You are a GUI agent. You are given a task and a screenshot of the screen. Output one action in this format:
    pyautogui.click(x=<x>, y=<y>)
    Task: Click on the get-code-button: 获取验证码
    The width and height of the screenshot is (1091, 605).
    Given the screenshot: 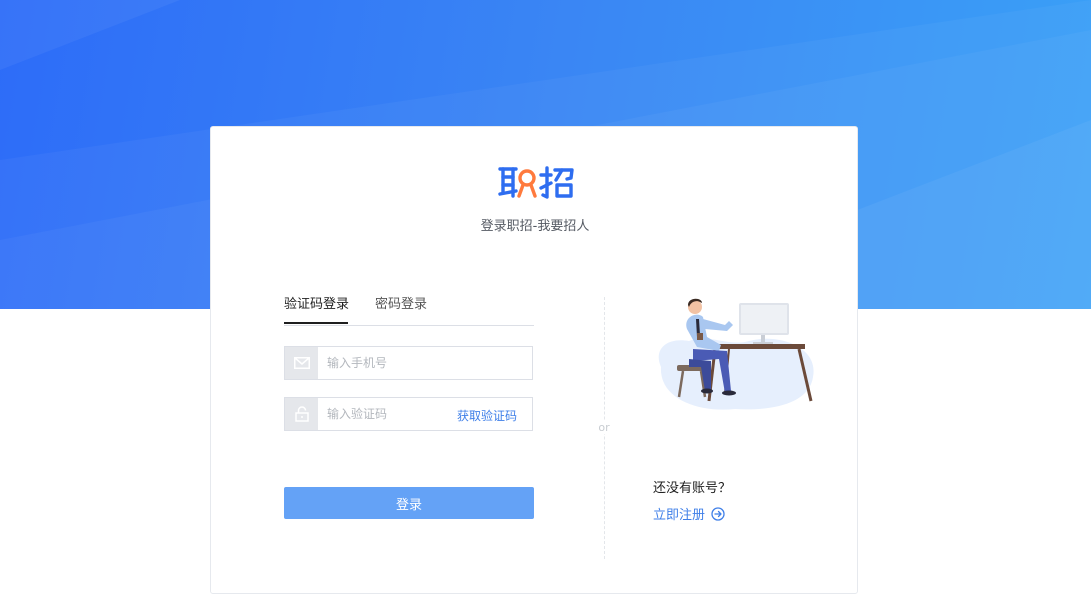 What is the action you would take?
    pyautogui.click(x=487, y=415)
    